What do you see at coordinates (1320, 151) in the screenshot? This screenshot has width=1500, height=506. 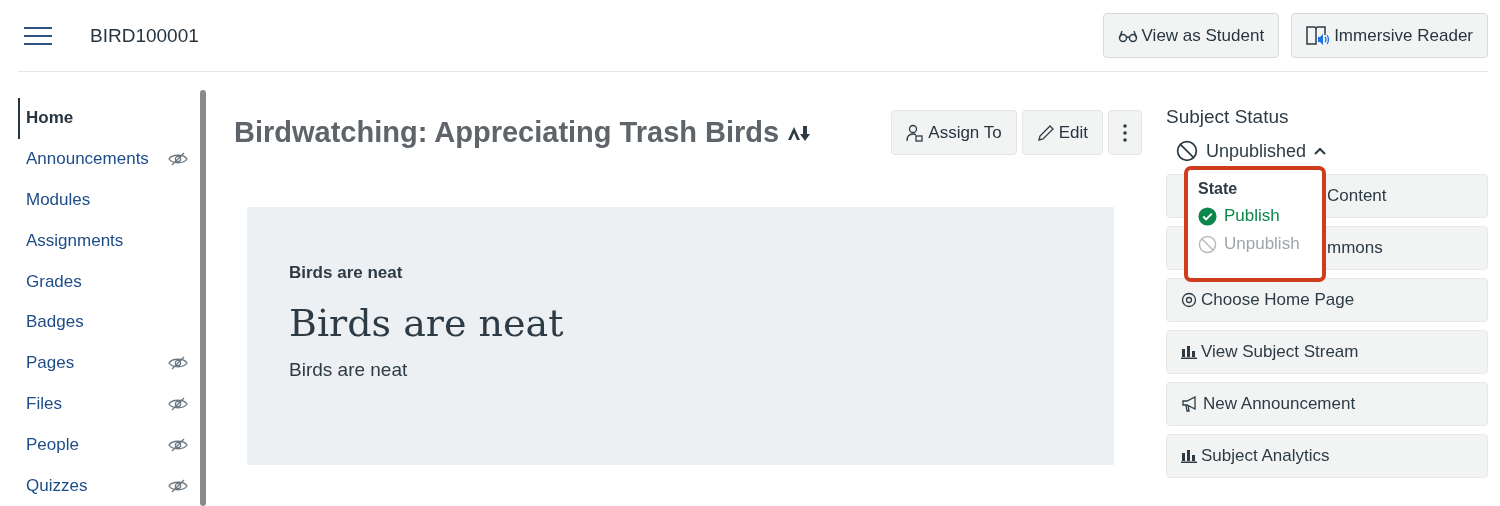 I see `chevron-up-icon` at bounding box center [1320, 151].